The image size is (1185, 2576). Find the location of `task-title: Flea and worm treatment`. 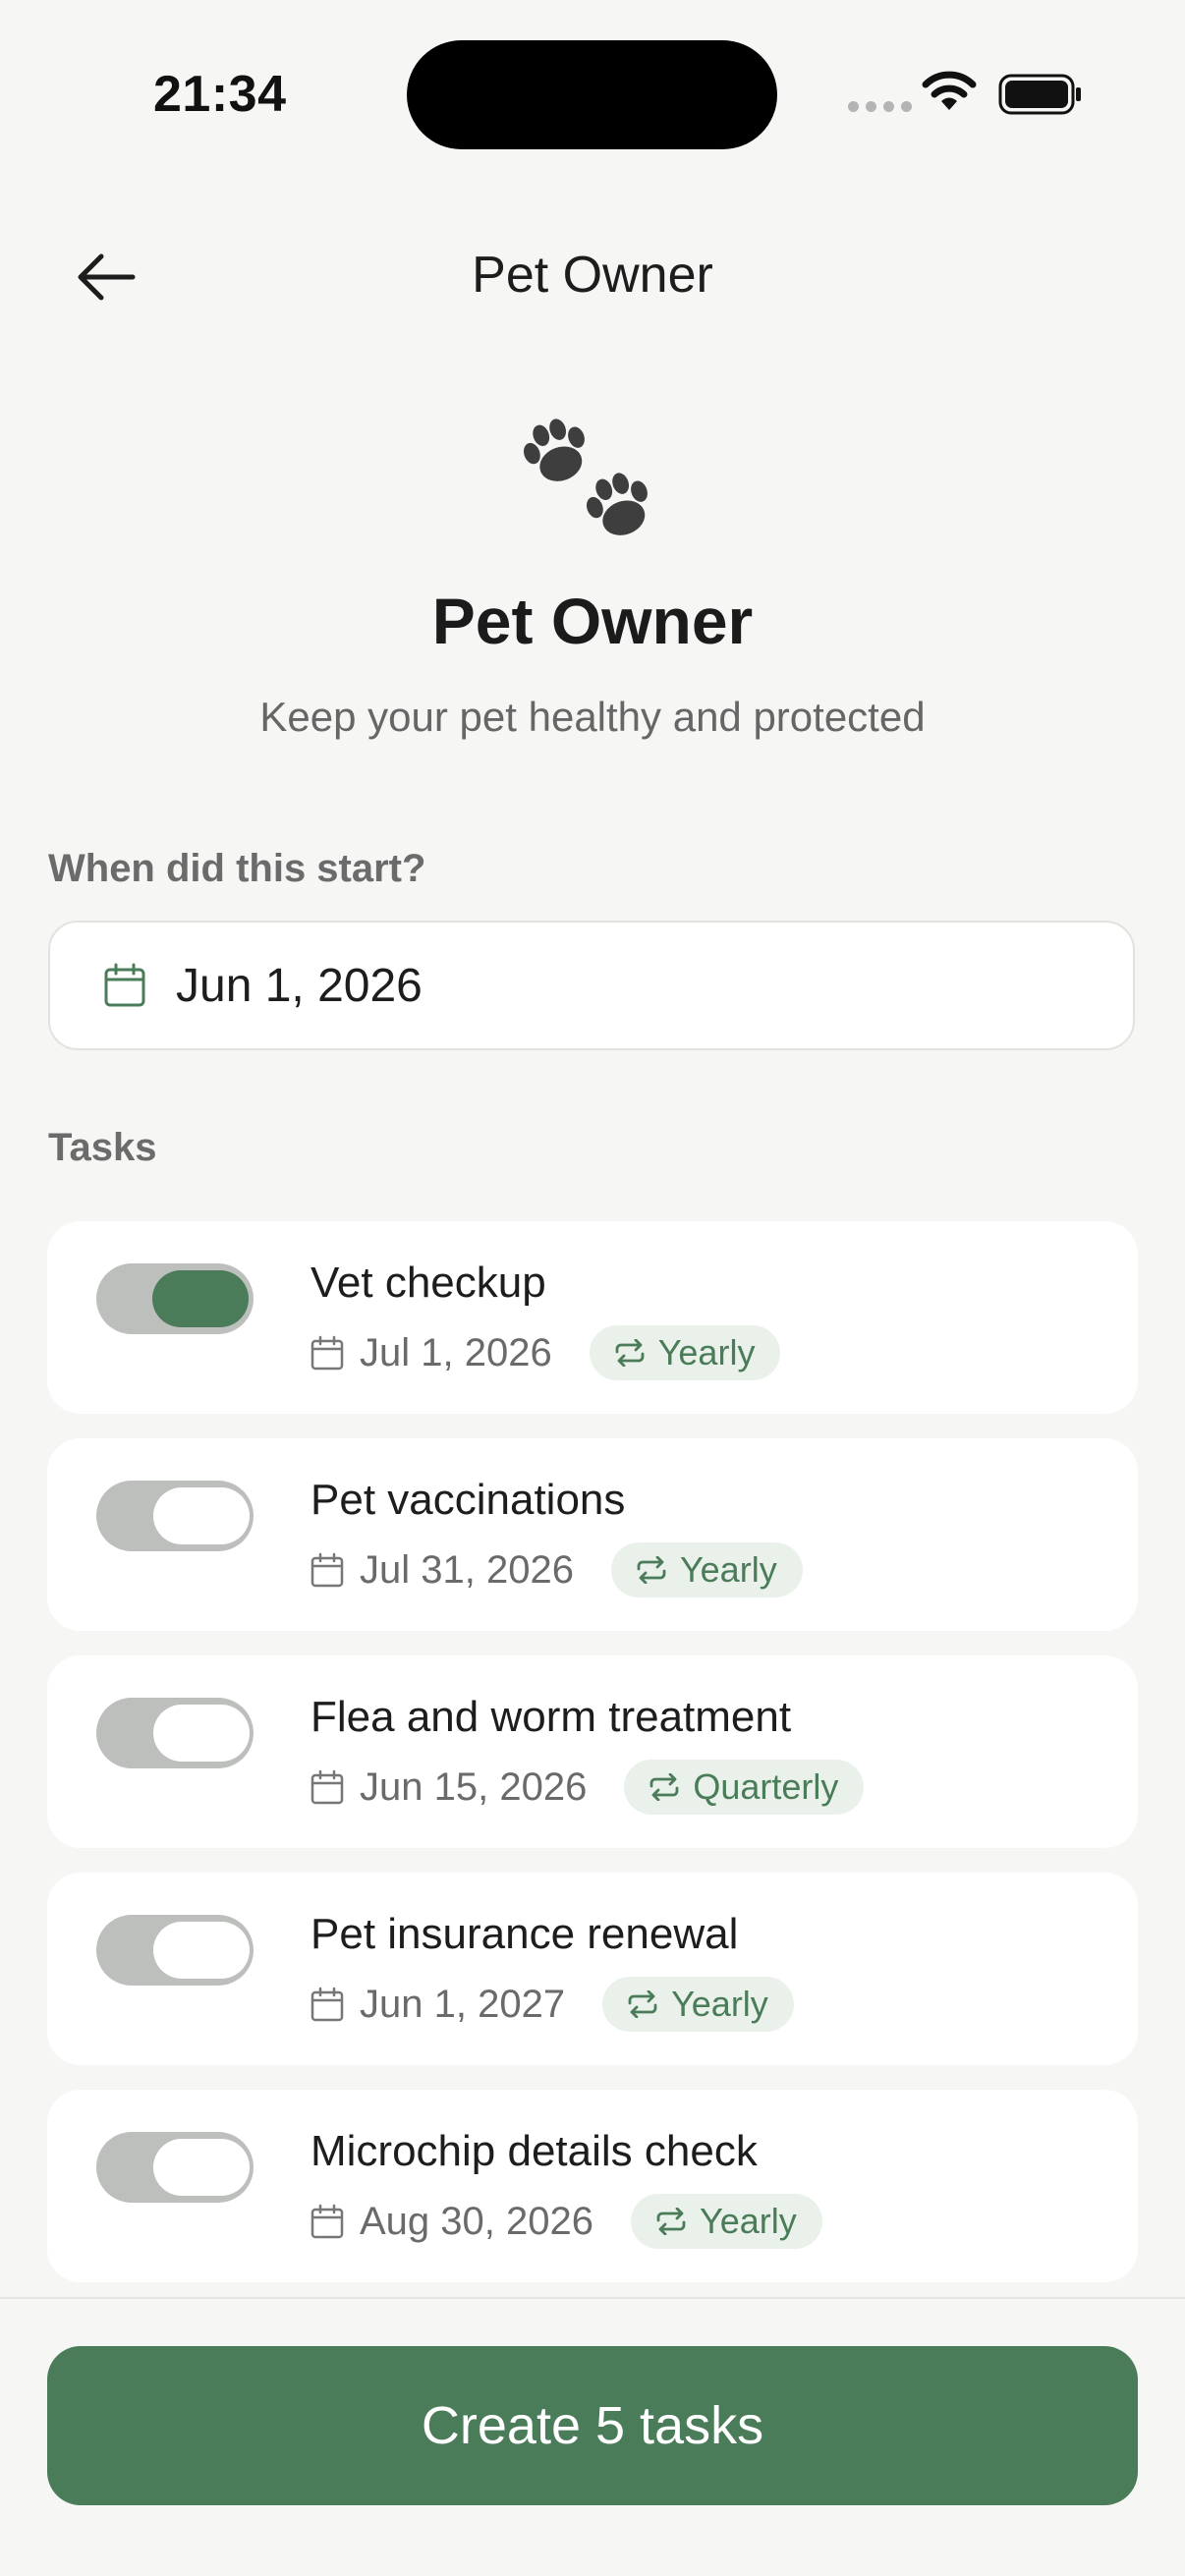

task-title: Flea and worm treatment is located at coordinates (551, 1717).